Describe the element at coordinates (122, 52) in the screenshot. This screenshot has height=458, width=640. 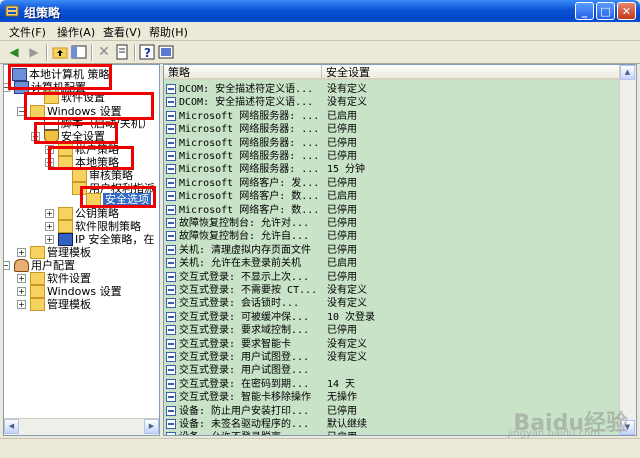
I see `properties-icon` at that location.